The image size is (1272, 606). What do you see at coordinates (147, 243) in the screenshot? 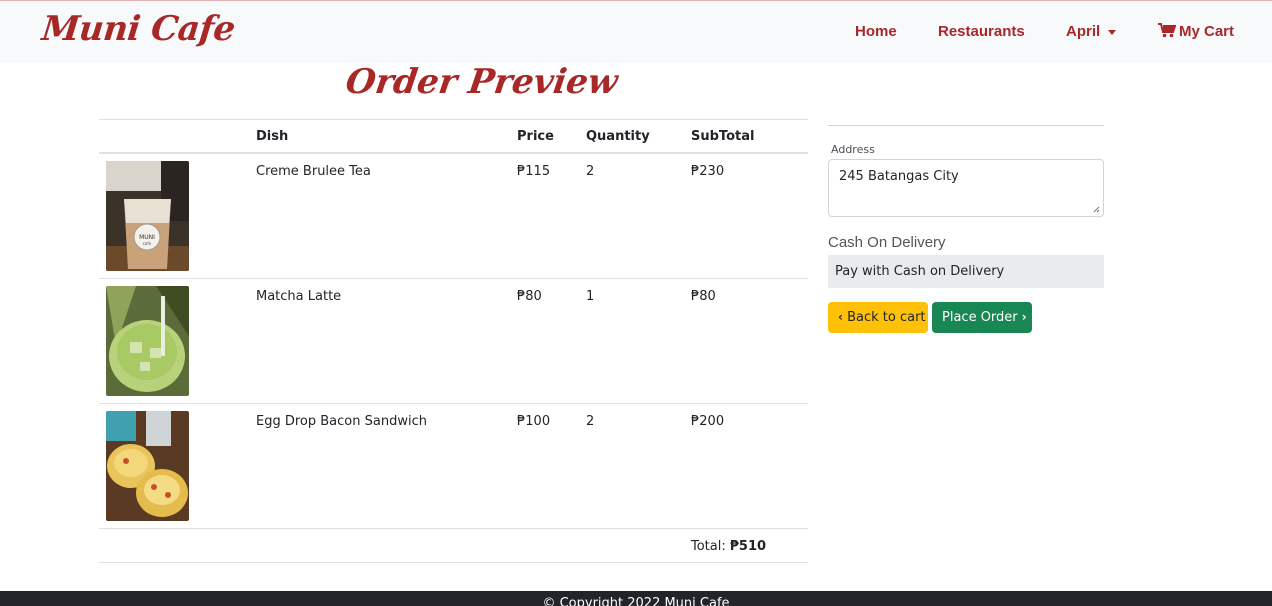
I see `svg-text: cafe` at bounding box center [147, 243].